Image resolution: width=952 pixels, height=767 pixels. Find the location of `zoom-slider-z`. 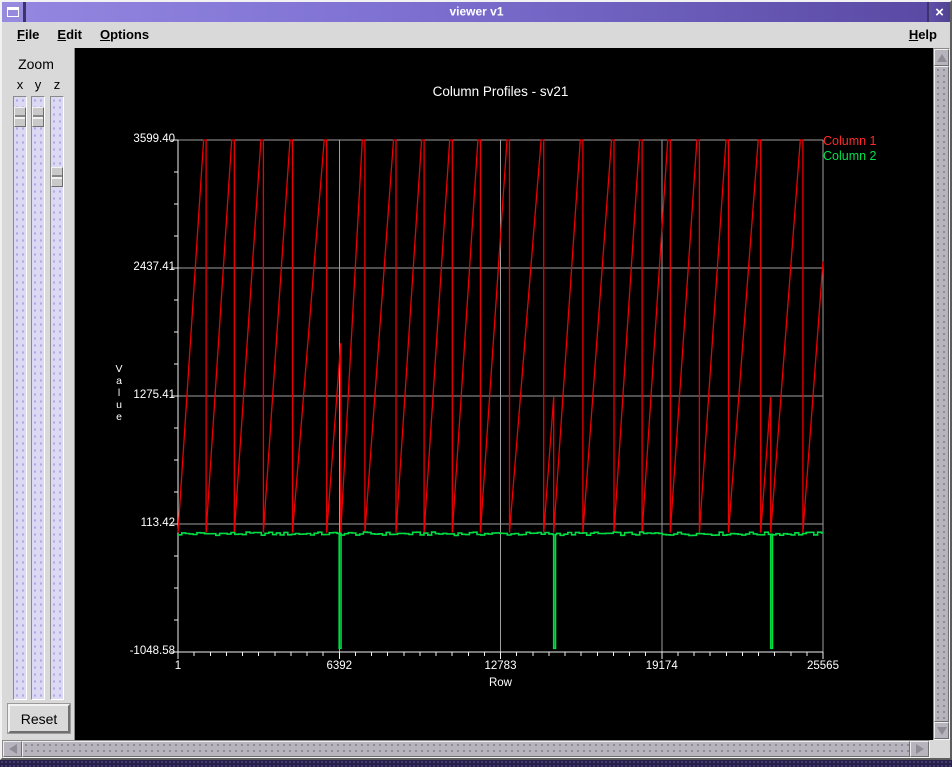

zoom-slider-z is located at coordinates (57, 398).